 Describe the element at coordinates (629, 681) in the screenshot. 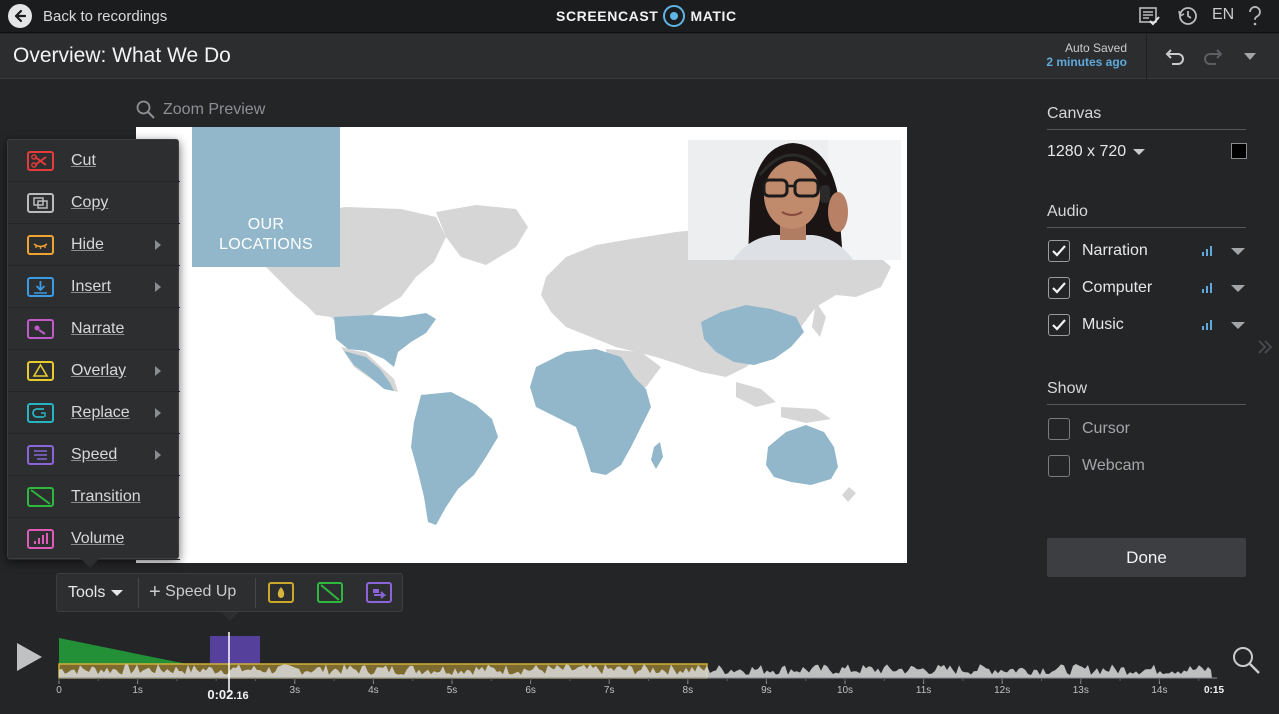

I see `time-ticks` at that location.